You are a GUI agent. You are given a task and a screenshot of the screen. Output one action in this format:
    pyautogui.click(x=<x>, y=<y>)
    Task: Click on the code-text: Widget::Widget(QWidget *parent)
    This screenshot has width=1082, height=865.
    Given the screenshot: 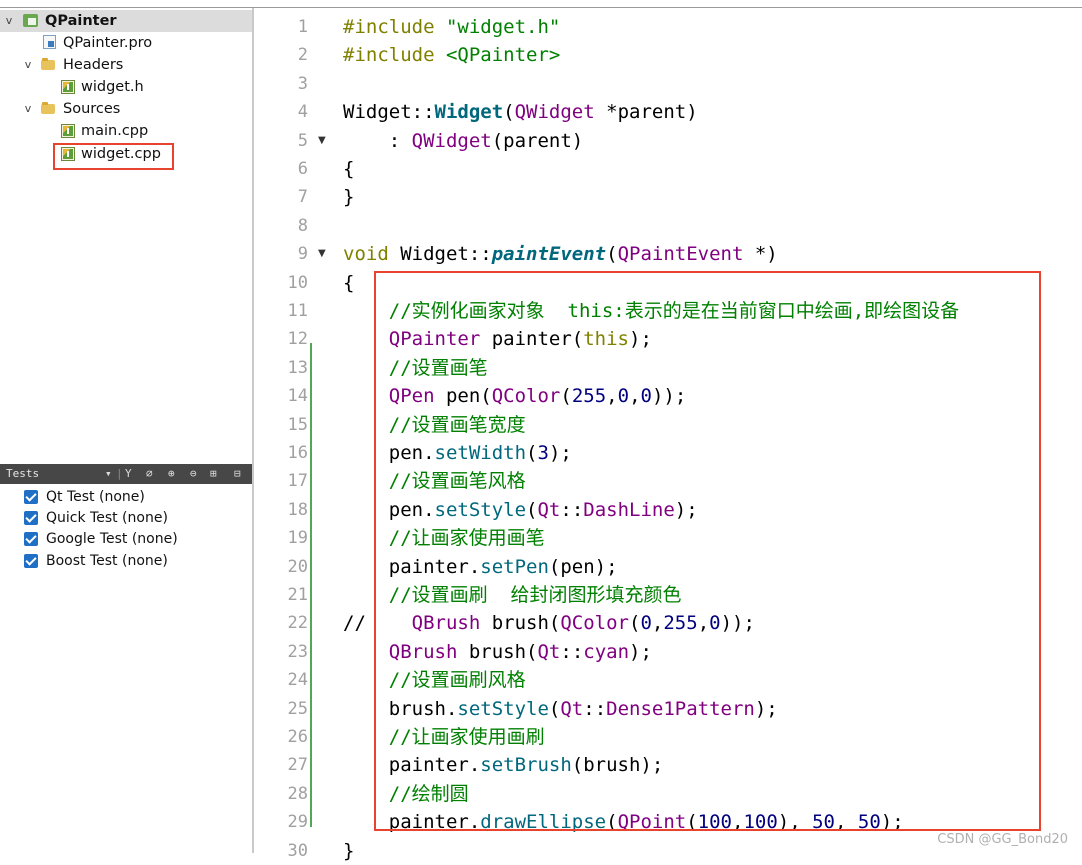 What is the action you would take?
    pyautogui.click(x=520, y=112)
    